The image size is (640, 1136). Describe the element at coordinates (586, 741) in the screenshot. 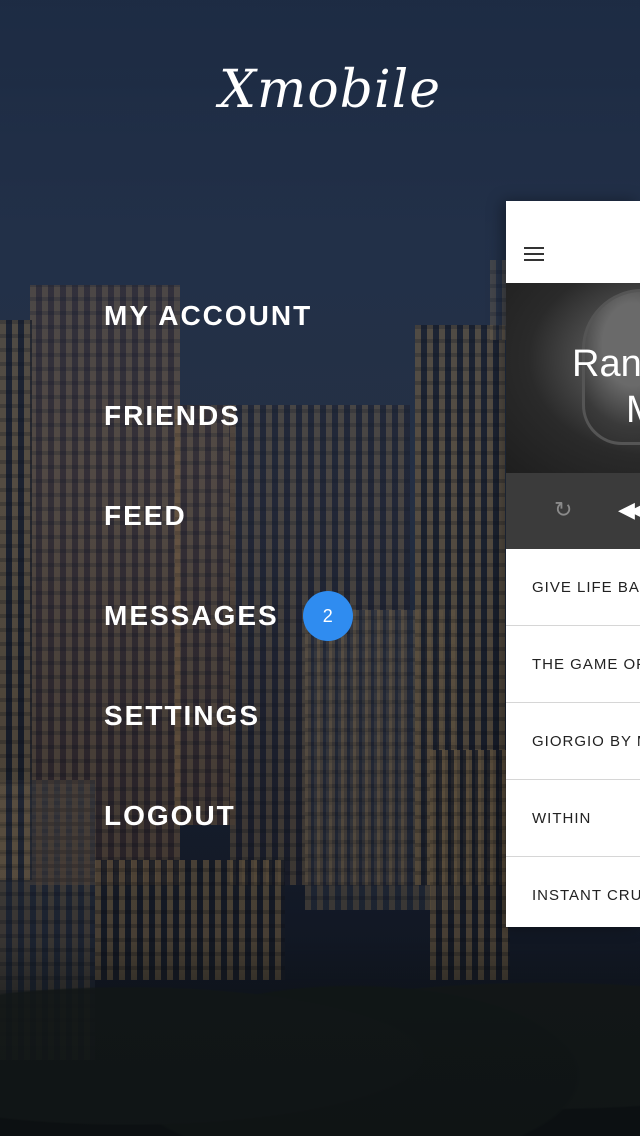

I see `track-title: GIORGIO BY M` at that location.